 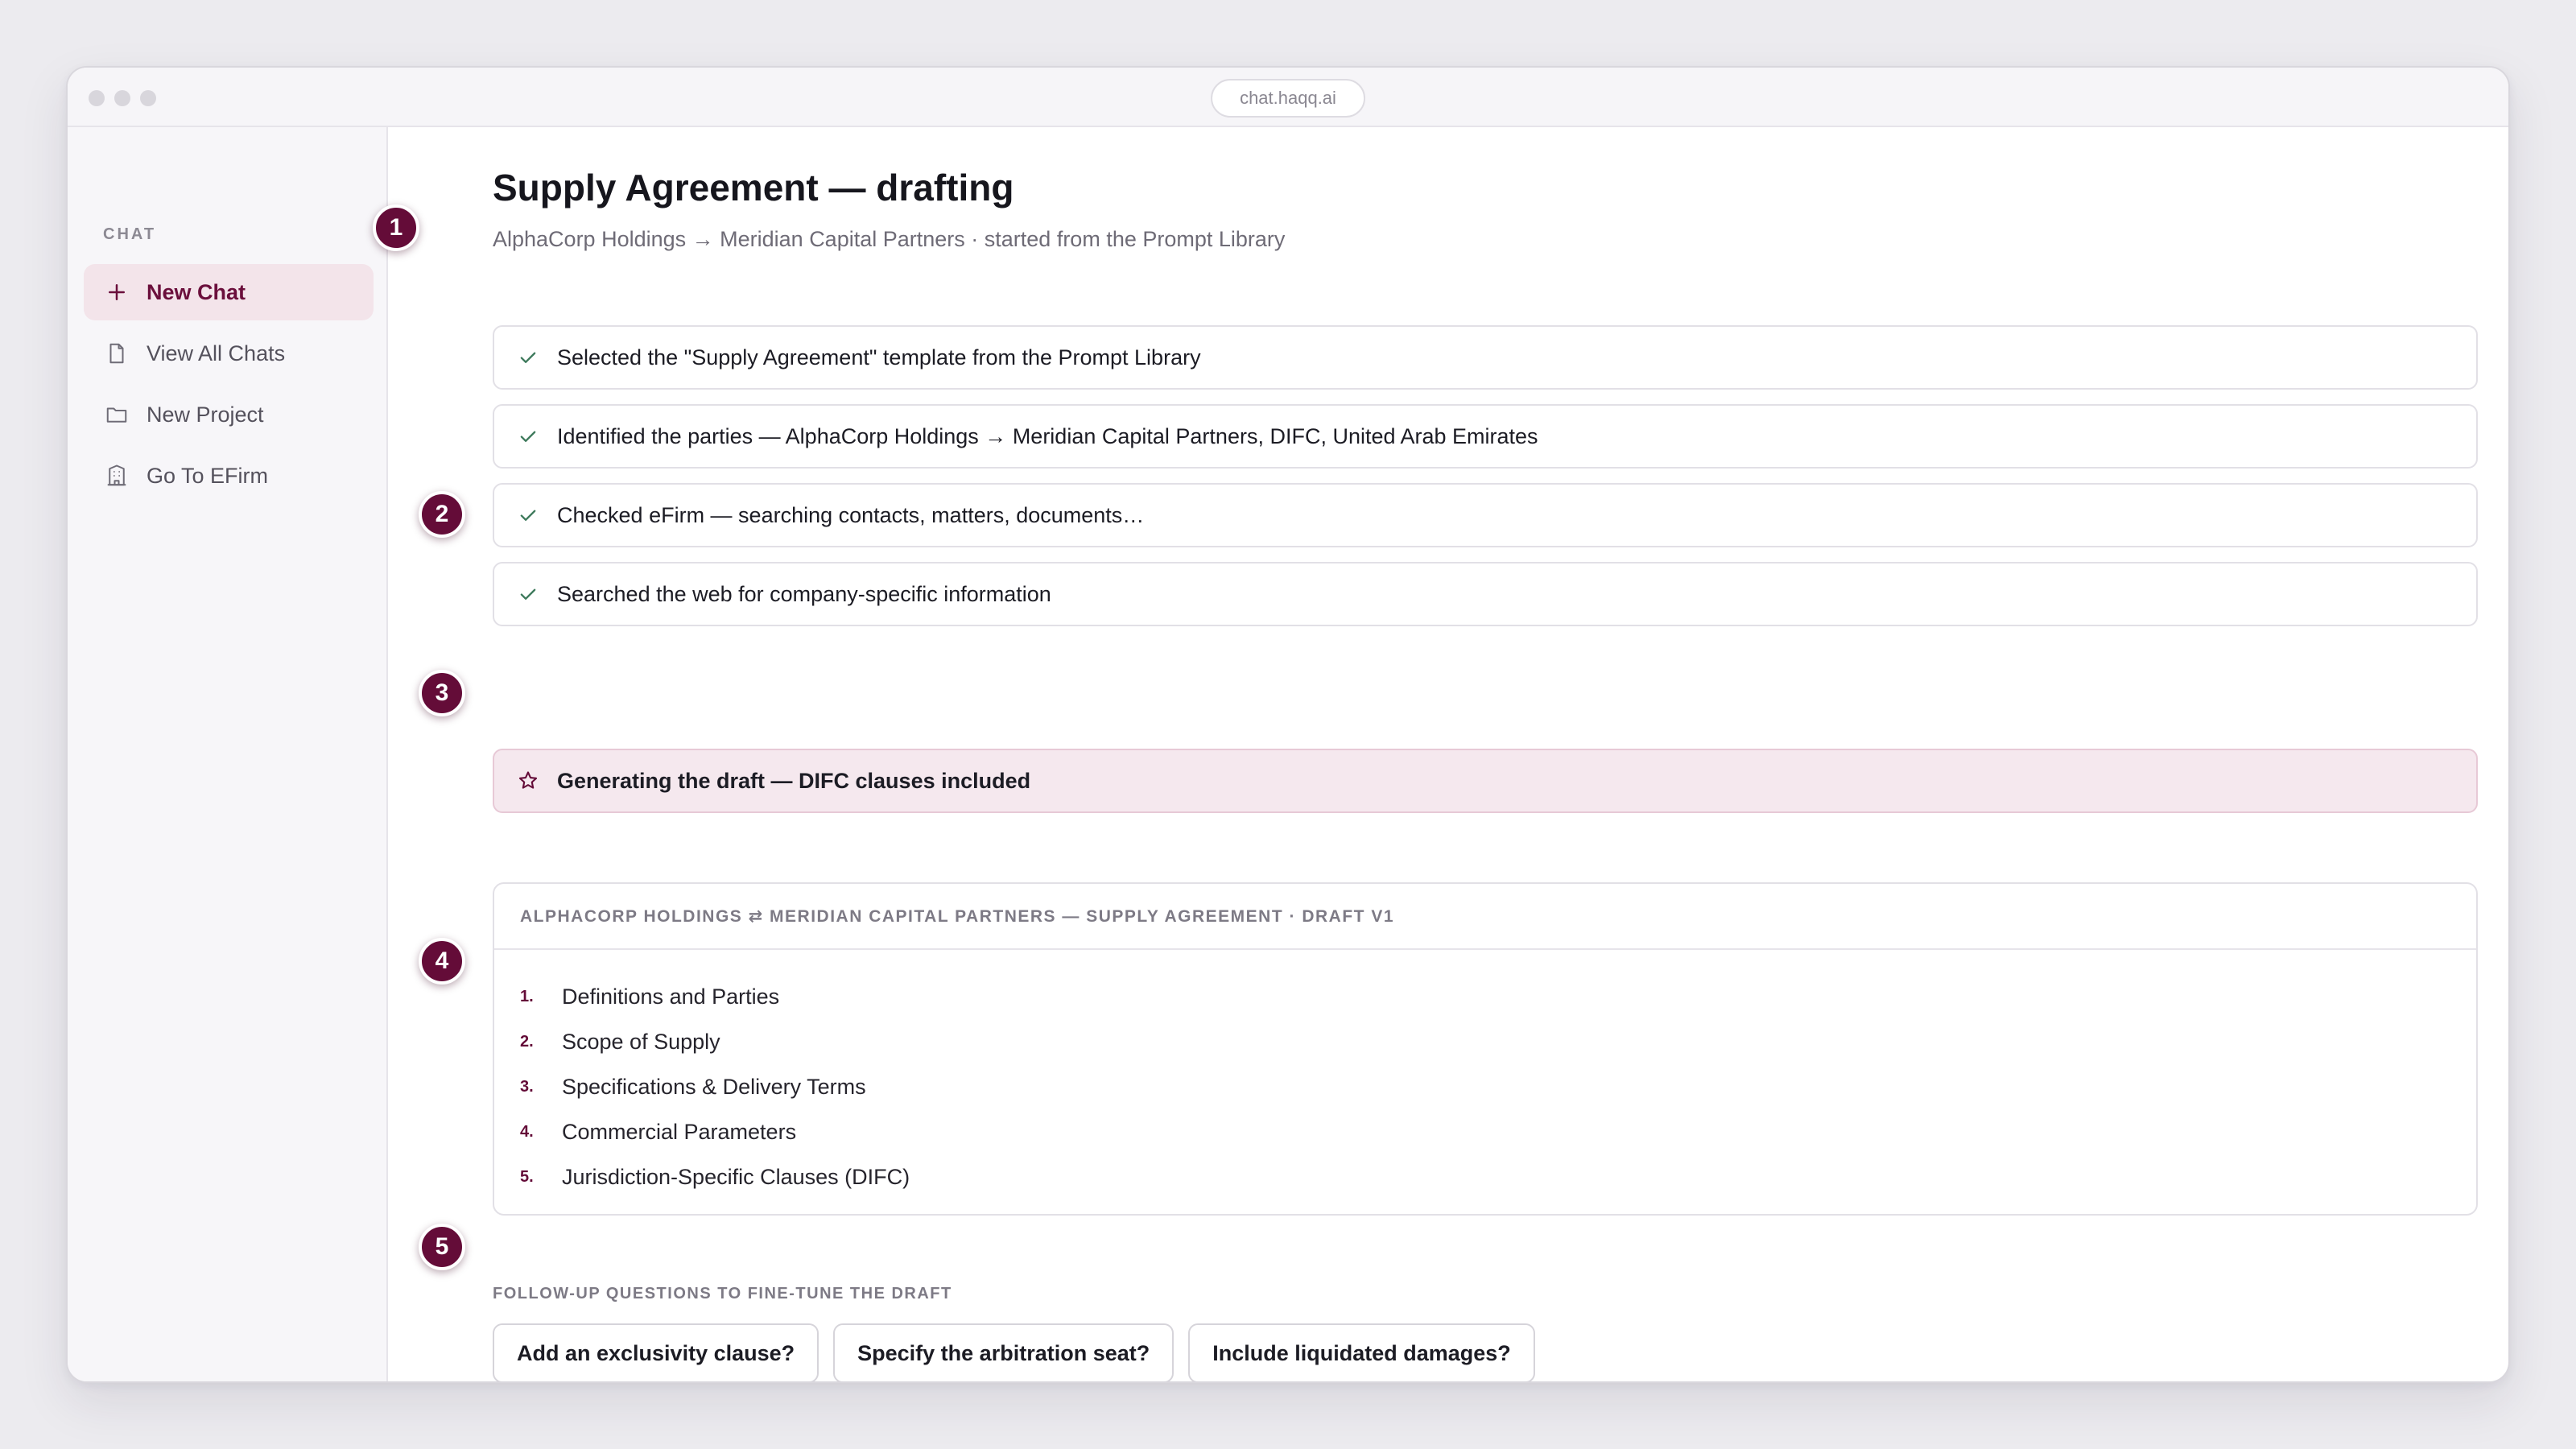 I want to click on sidebar-item-new-project: New Project, so click(x=229, y=414).